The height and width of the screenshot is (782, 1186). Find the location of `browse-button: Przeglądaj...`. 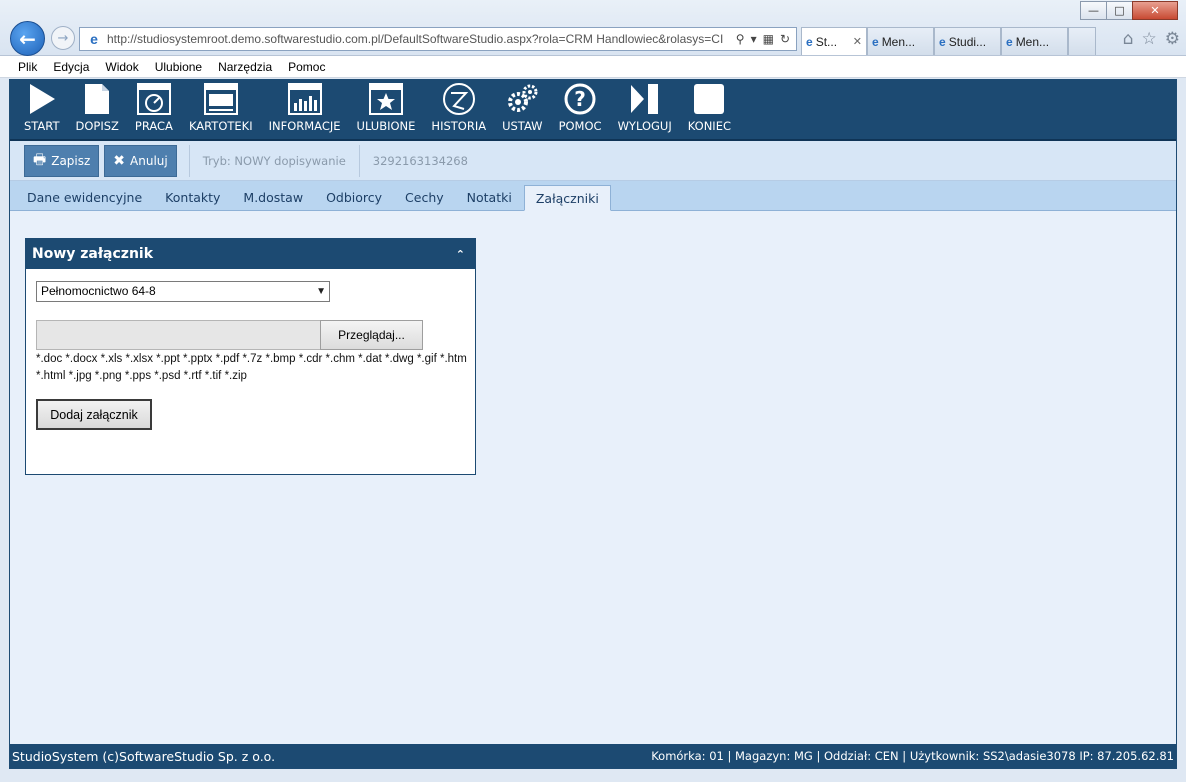

browse-button: Przeglądaj... is located at coordinates (371, 335).